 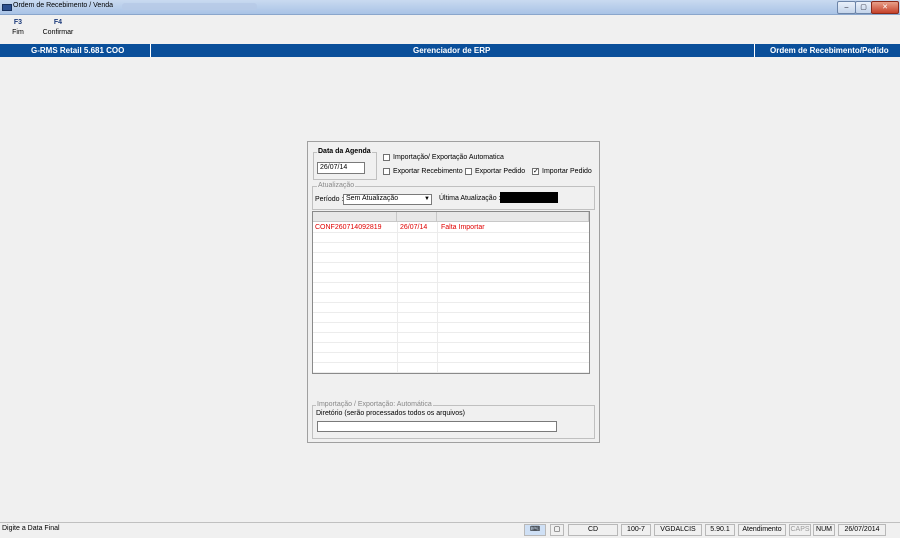 What do you see at coordinates (437, 426) in the screenshot?
I see `directory-input` at bounding box center [437, 426].